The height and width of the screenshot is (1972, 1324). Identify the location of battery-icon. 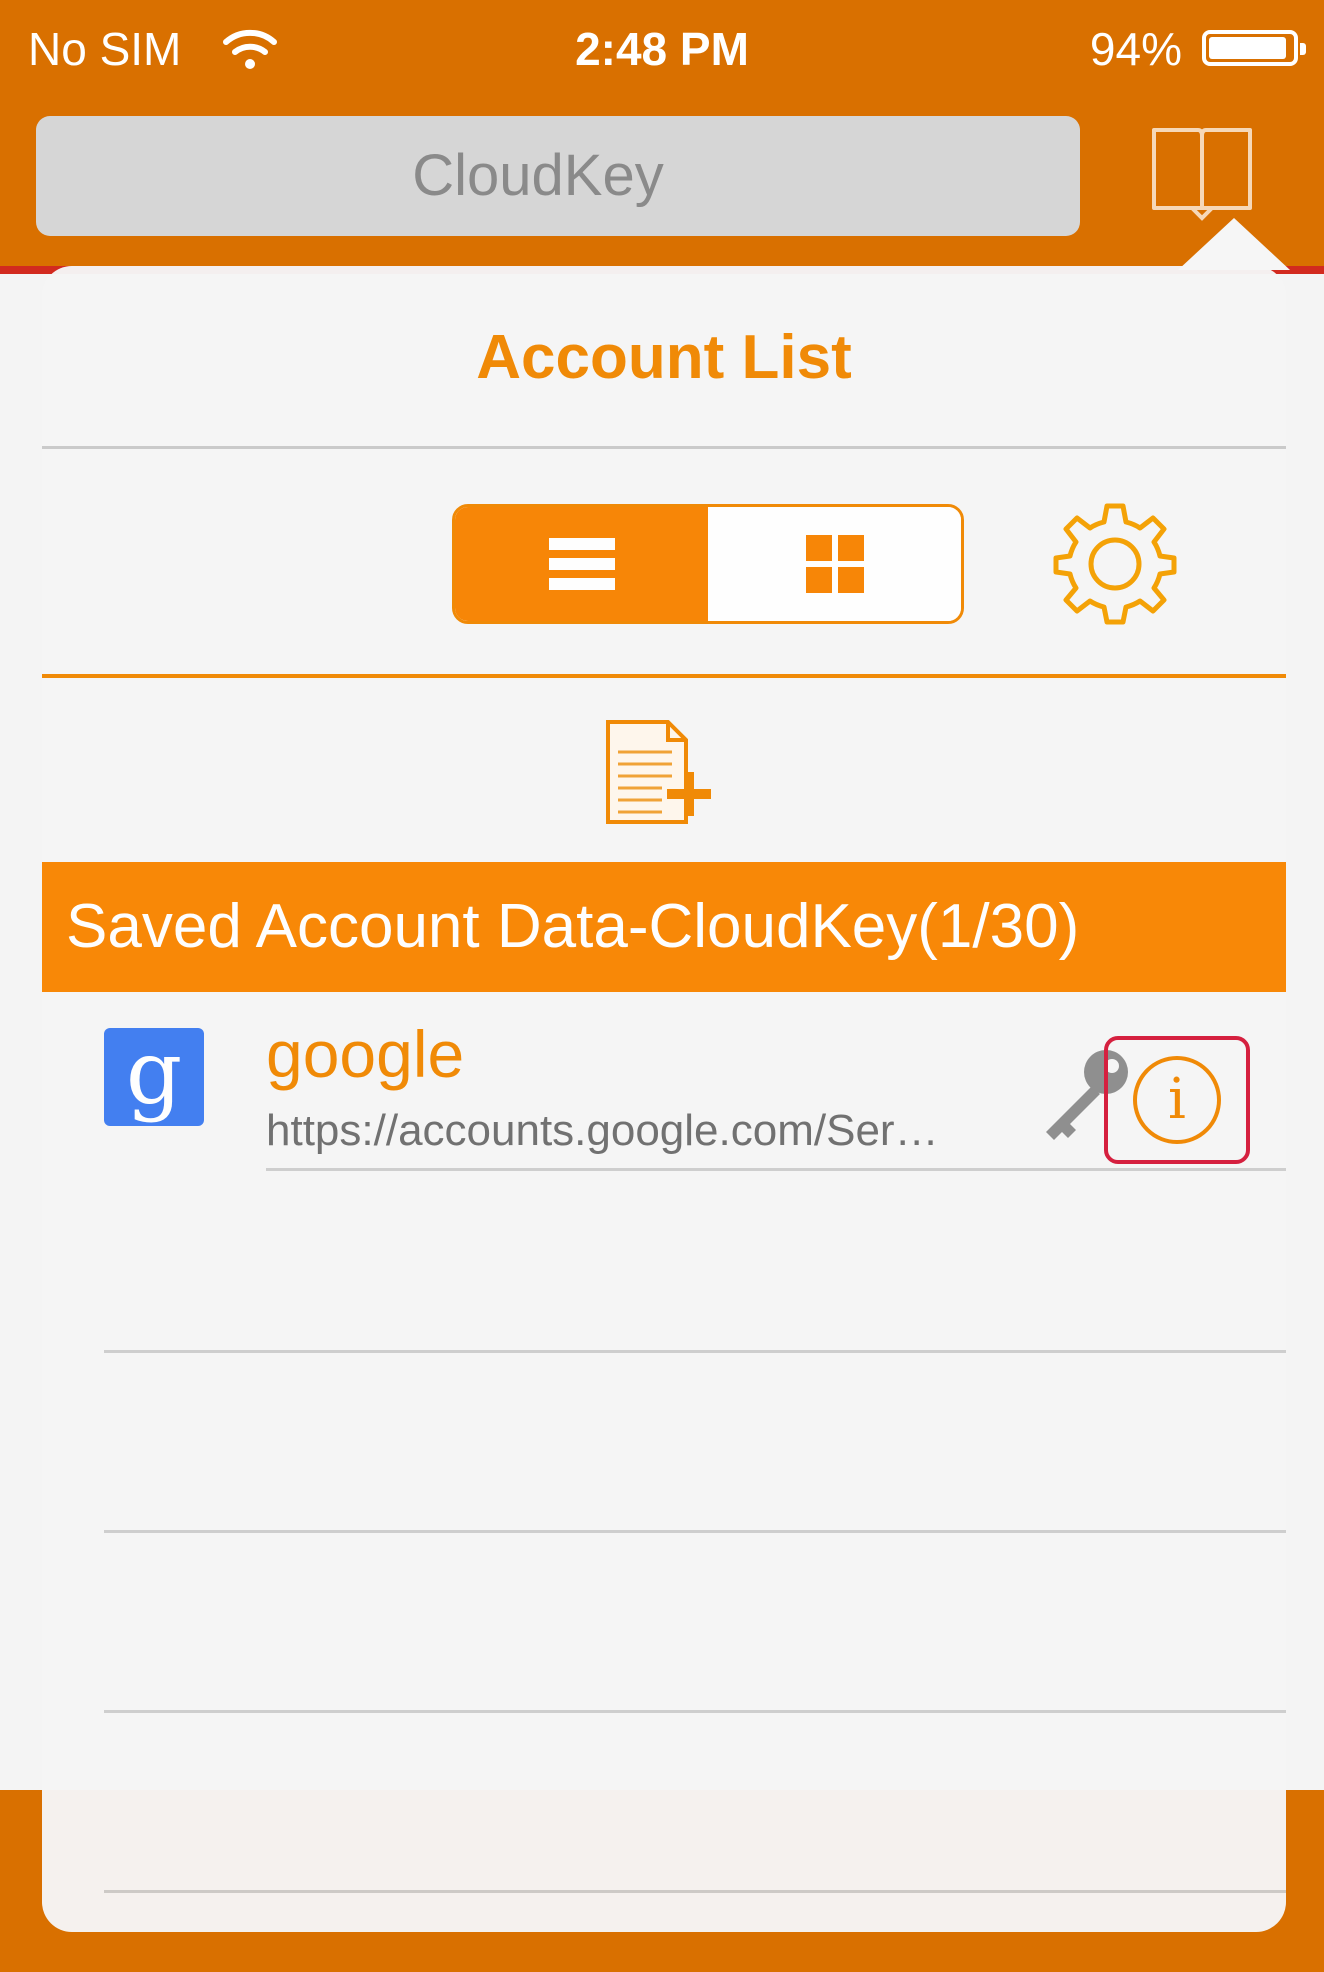
(1254, 48).